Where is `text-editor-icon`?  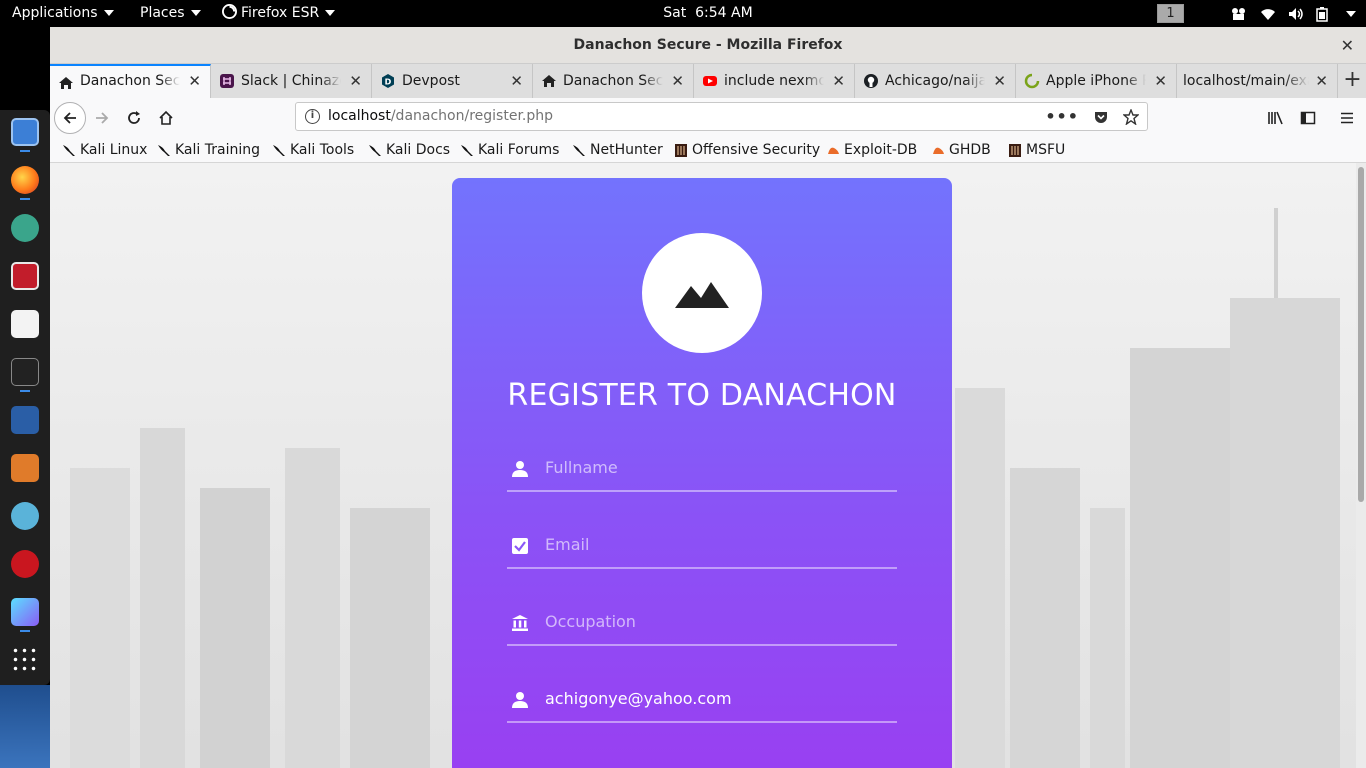 text-editor-icon is located at coordinates (25, 324).